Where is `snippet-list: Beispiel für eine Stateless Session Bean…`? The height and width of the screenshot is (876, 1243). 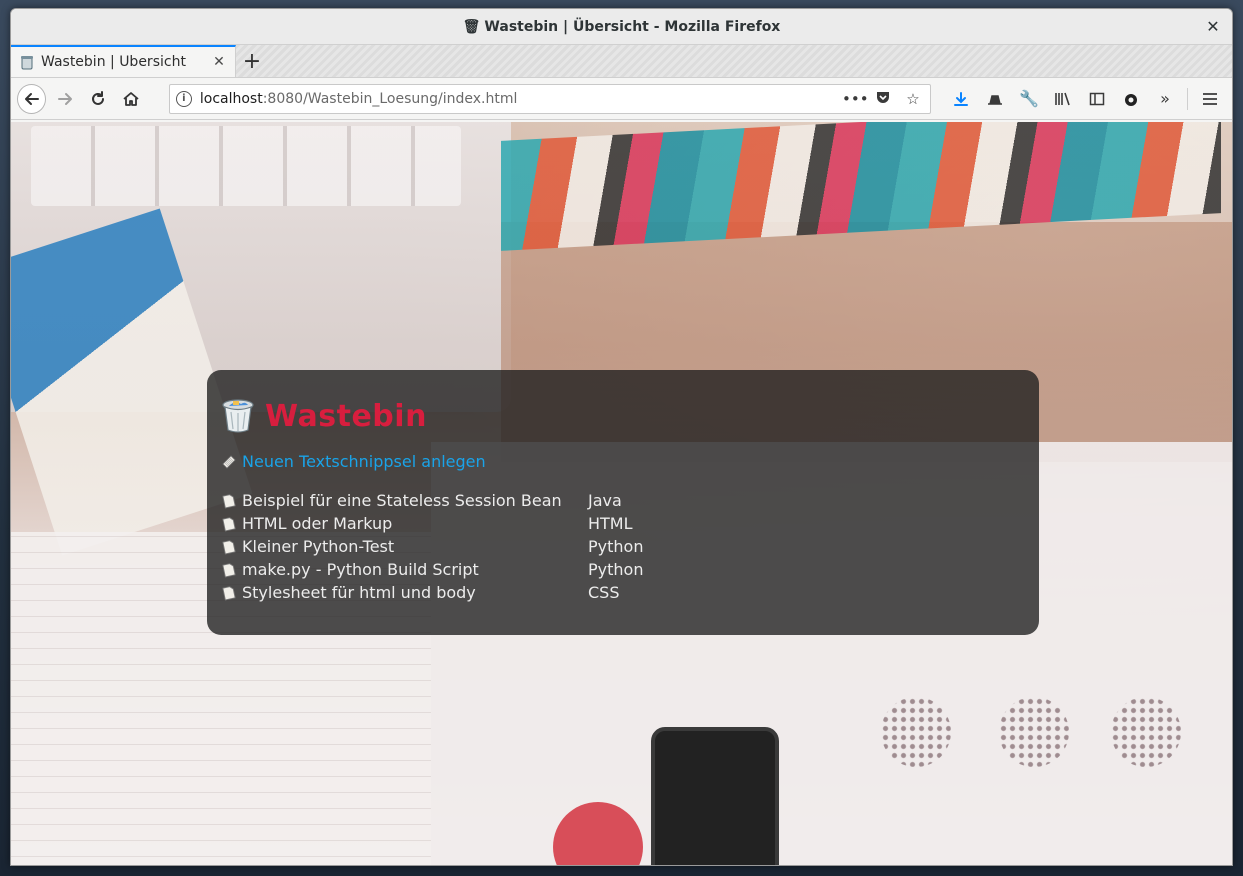
snippet-list: Beispiel für eine Stateless Session Bean… is located at coordinates (621, 546).